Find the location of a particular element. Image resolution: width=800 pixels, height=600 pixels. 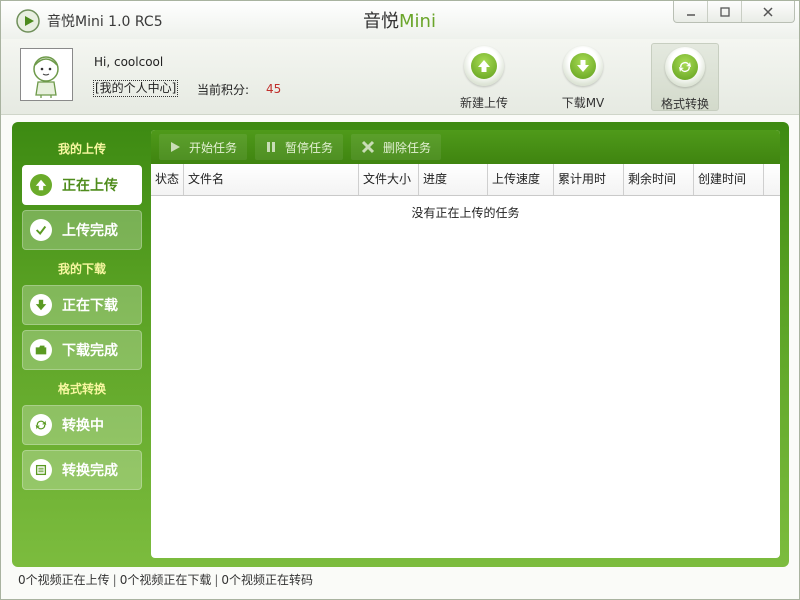

download-heading: 我的下载 is located at coordinates (81, 269).